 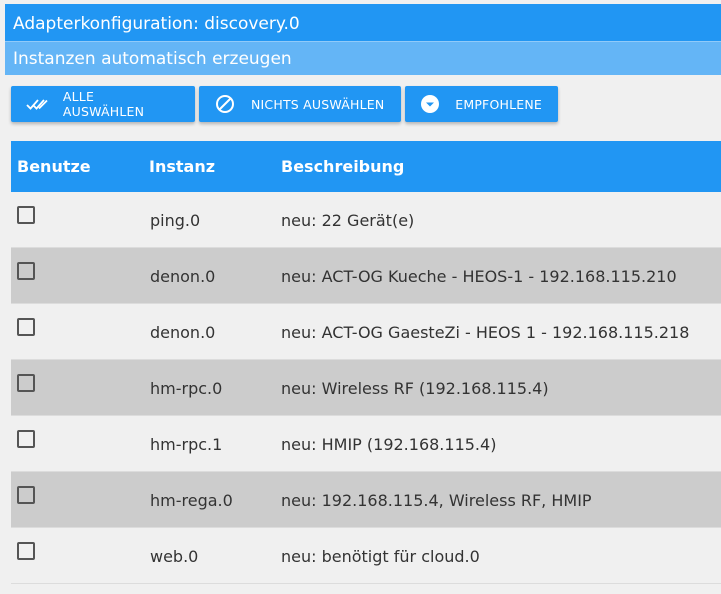 I want to click on row-instance: web.0, so click(x=174, y=556).